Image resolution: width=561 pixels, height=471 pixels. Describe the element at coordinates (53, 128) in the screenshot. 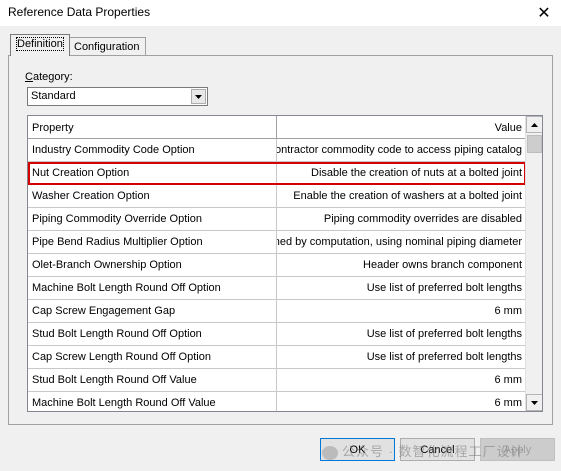

I see `column-header-property: Property` at that location.